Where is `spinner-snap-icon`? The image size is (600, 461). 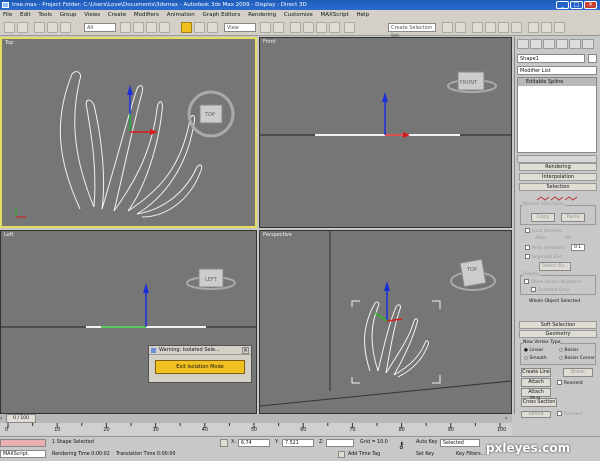 spinner-snap-icon is located at coordinates (334, 27).